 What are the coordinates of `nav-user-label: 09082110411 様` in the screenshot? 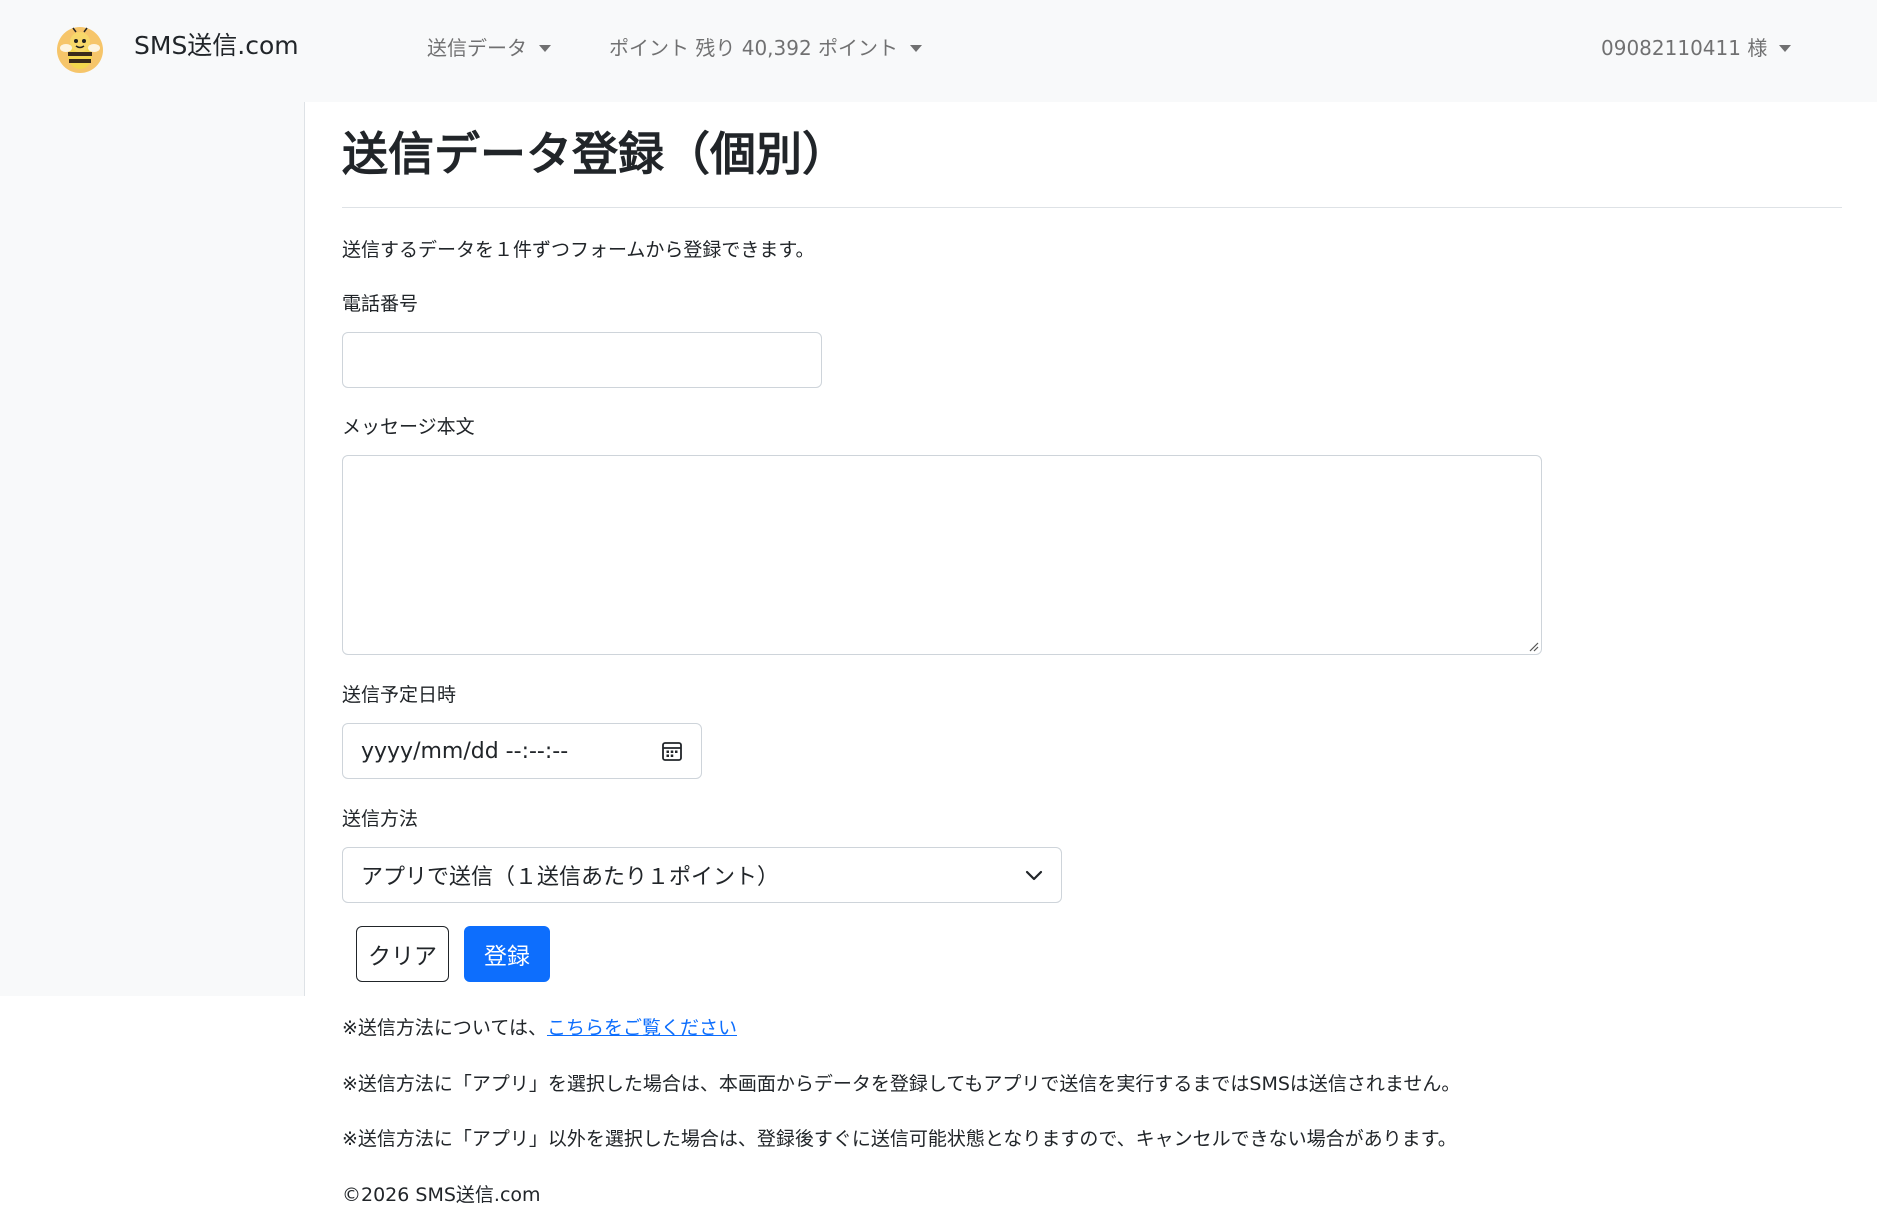 It's located at (1684, 48).